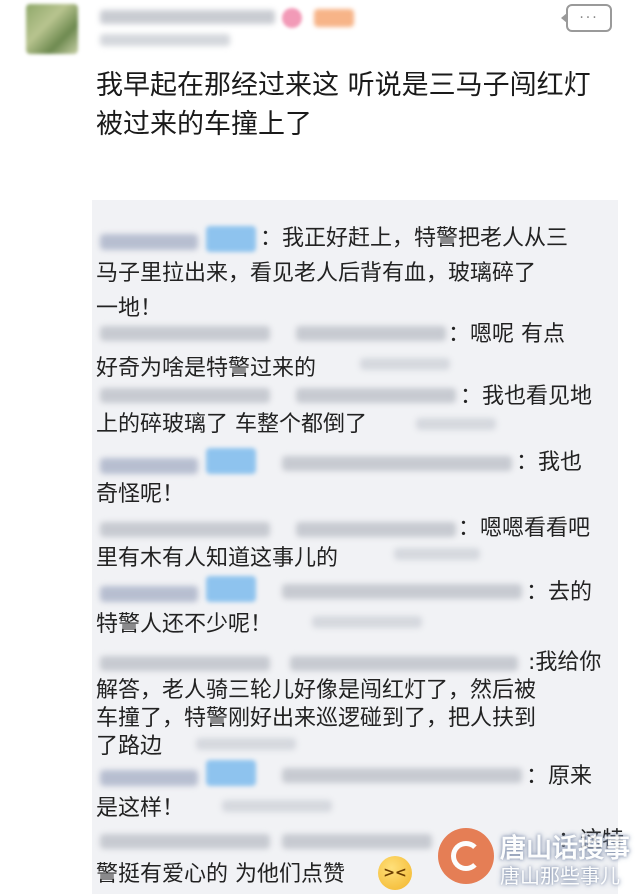 The width and height of the screenshot is (640, 894). What do you see at coordinates (316, 273) in the screenshot?
I see `reply-text: 马子里拉出来，看见老人后背有血，玻璃碎了` at bounding box center [316, 273].